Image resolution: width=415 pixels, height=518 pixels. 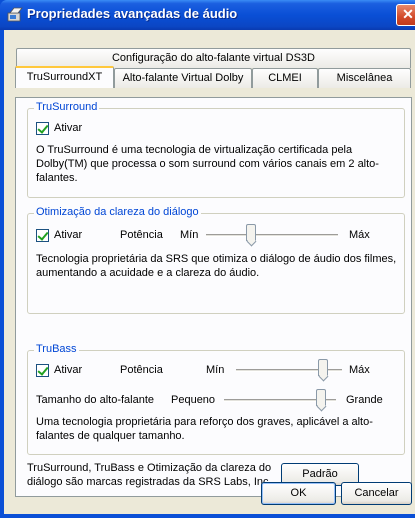 I want to click on close-button: ✕, so click(x=405, y=15).